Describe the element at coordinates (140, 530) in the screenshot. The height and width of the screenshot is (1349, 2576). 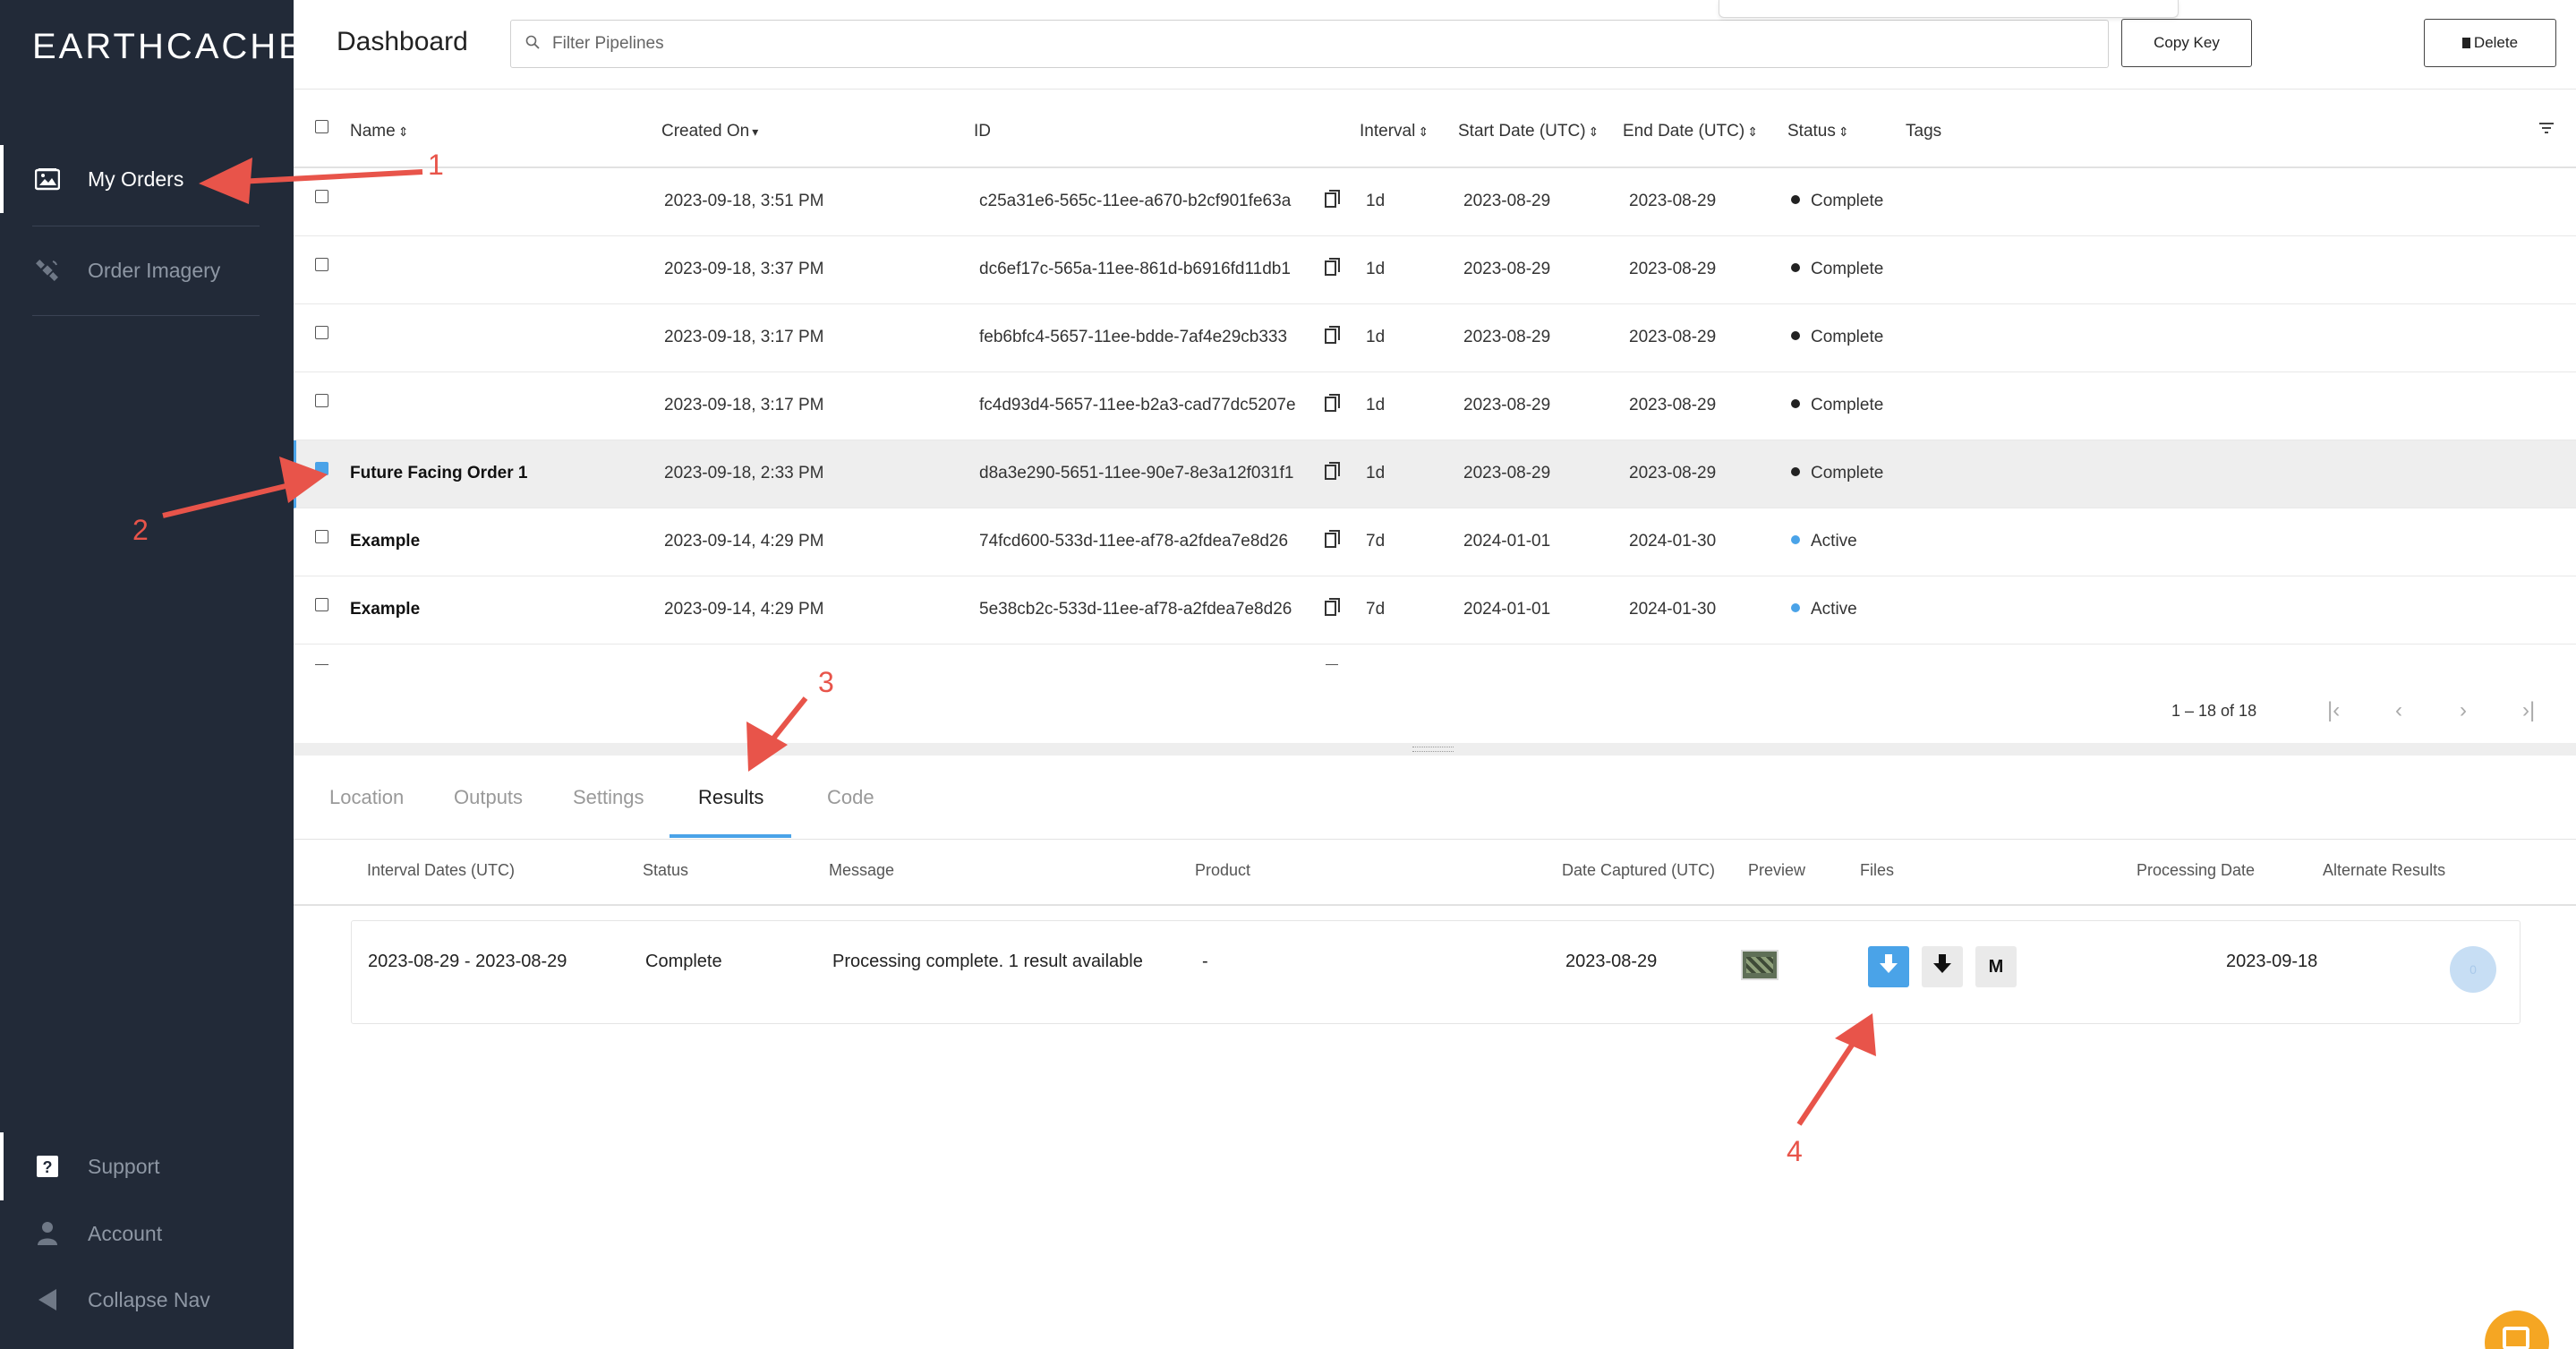
I see `annotation-label-2: 2` at that location.